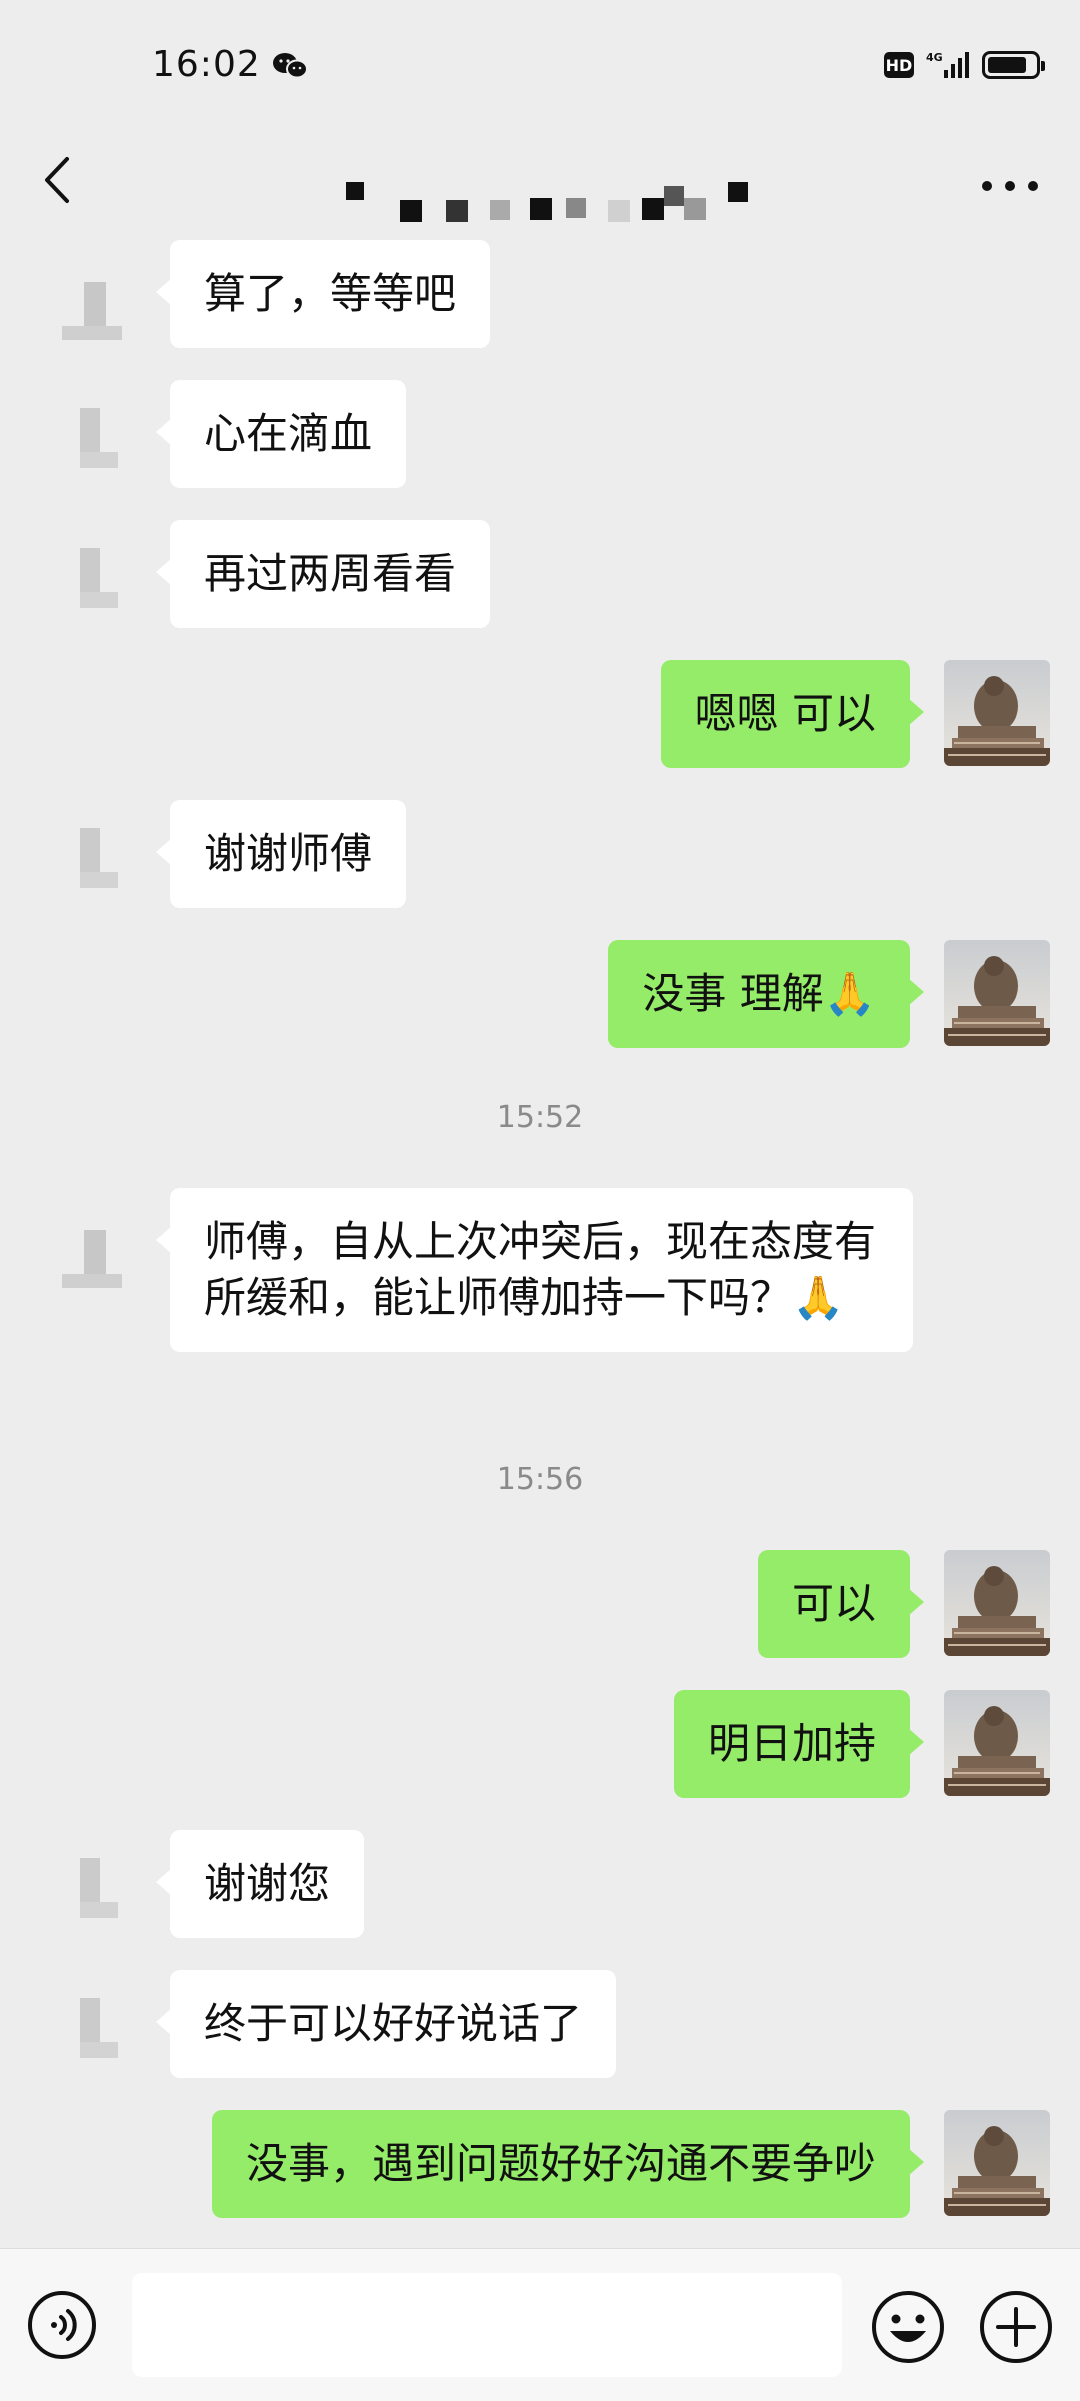  What do you see at coordinates (1013, 65) in the screenshot?
I see `battery-icon` at bounding box center [1013, 65].